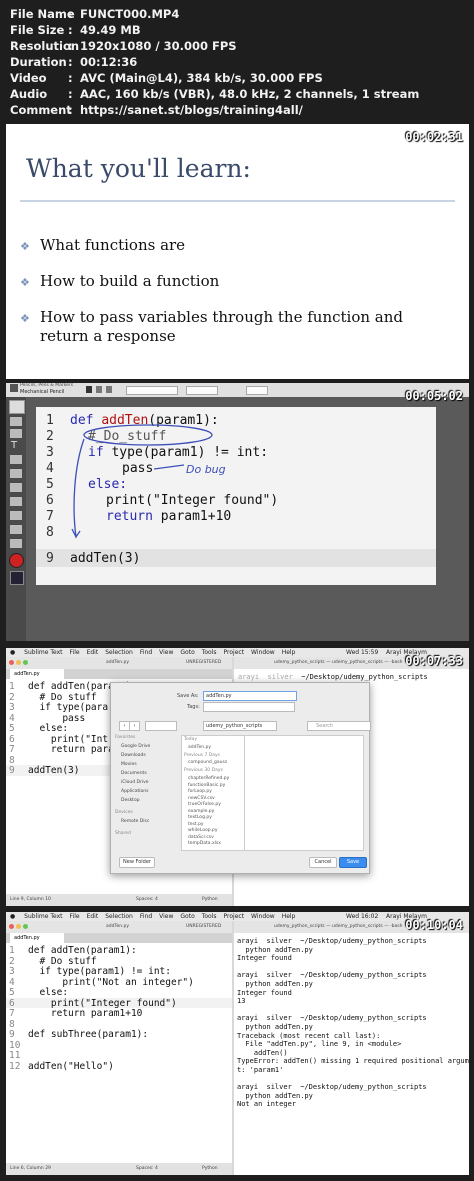  I want to click on text-tool-icon: T, so click(16, 446).